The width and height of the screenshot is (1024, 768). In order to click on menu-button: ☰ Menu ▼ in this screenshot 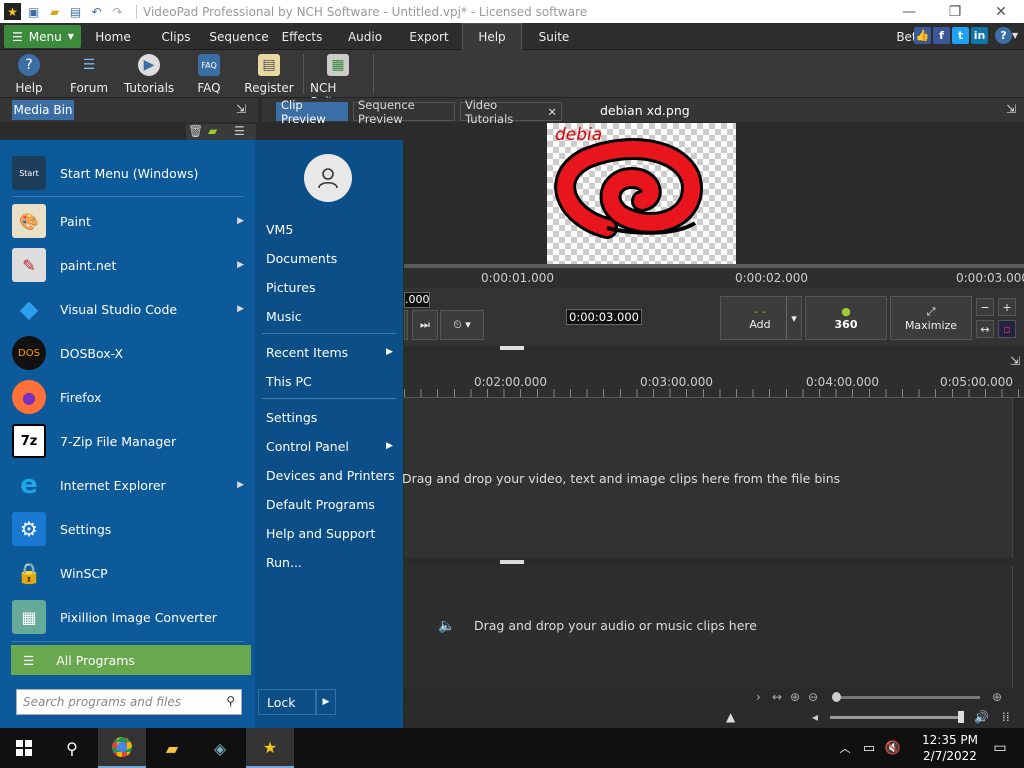, I will do `click(42, 36)`.